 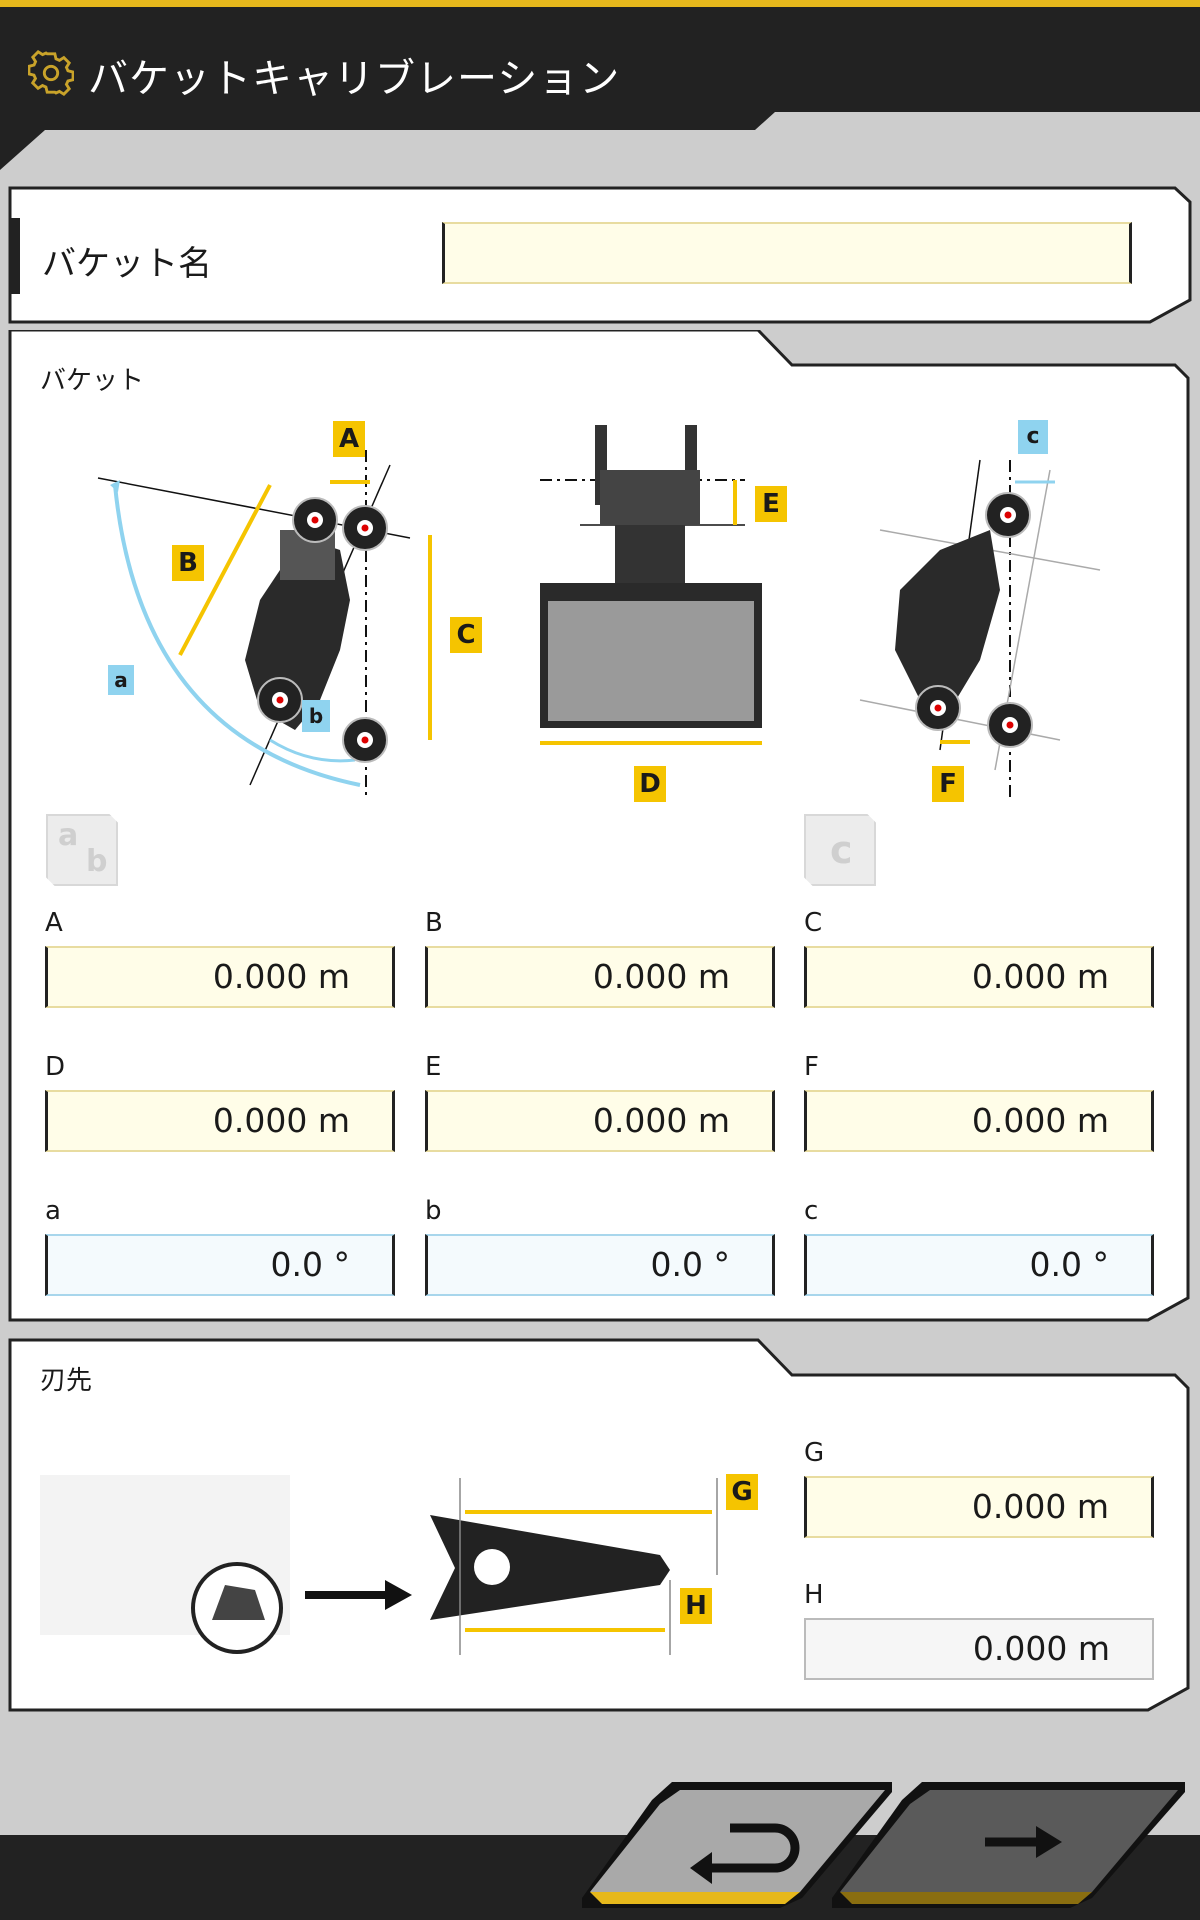 What do you see at coordinates (264, 625) in the screenshot?
I see `bucket-side-diagram` at bounding box center [264, 625].